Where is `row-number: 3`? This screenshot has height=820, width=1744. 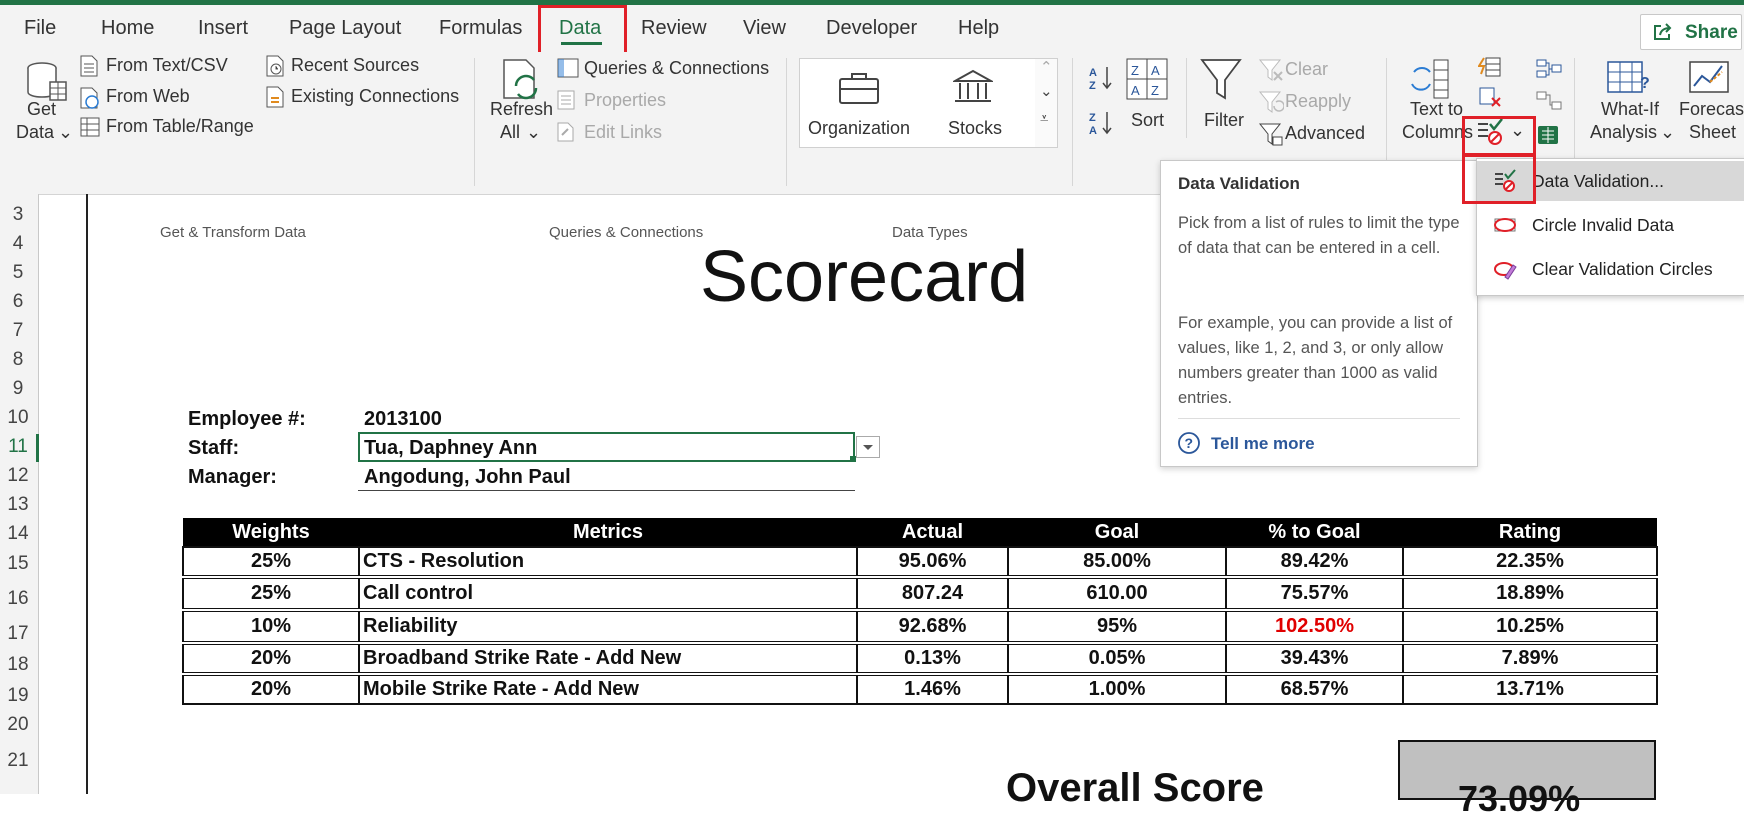 row-number: 3 is located at coordinates (18, 215).